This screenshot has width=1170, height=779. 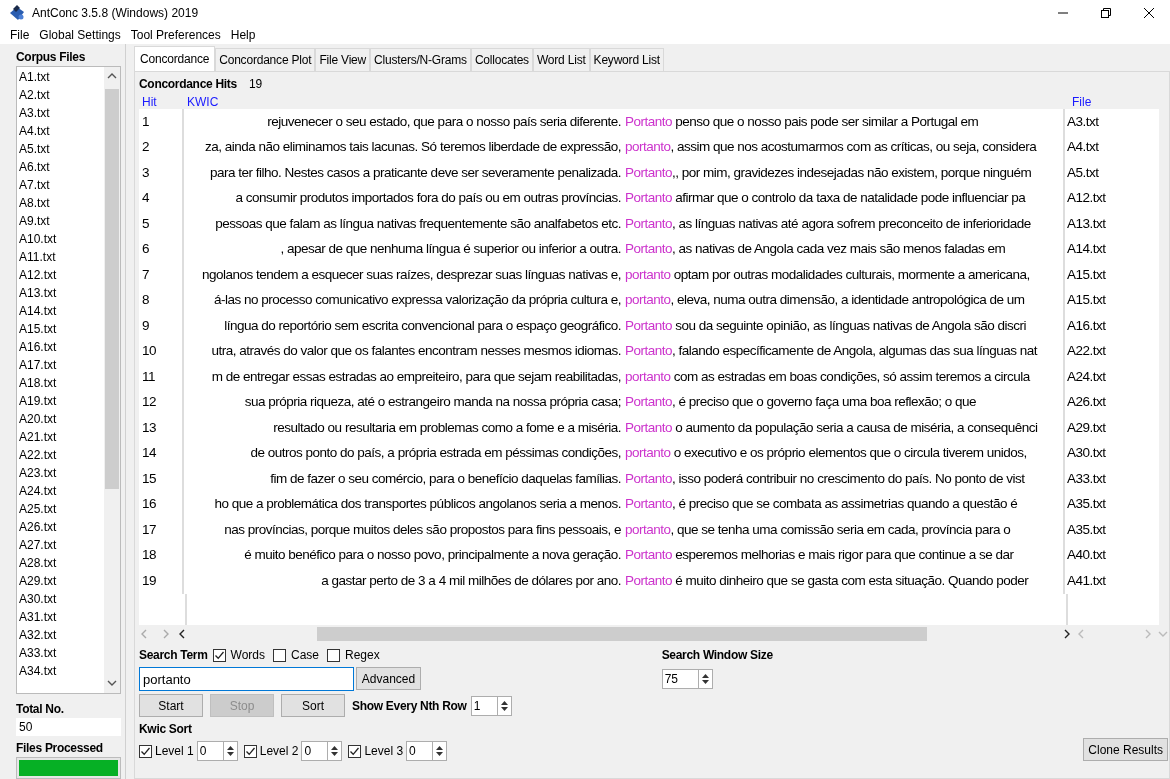 What do you see at coordinates (483, 705) in the screenshot?
I see `spin-field: 1` at bounding box center [483, 705].